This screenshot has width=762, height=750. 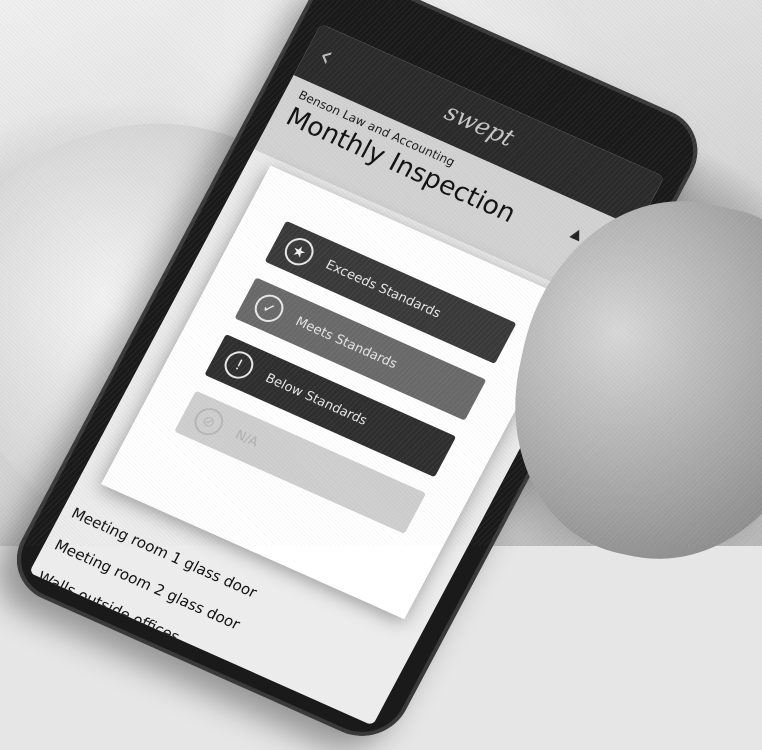 I want to click on option-label: Meets Standards, so click(x=346, y=342).